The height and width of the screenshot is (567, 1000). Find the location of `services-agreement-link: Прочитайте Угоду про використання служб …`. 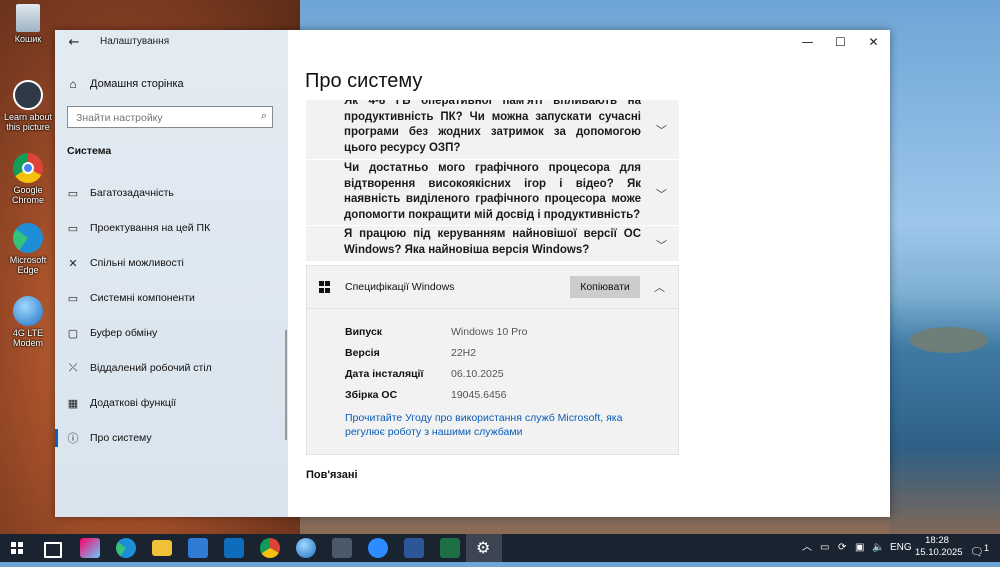

services-agreement-link: Прочитайте Угоду про використання служб … is located at coordinates (490, 425).